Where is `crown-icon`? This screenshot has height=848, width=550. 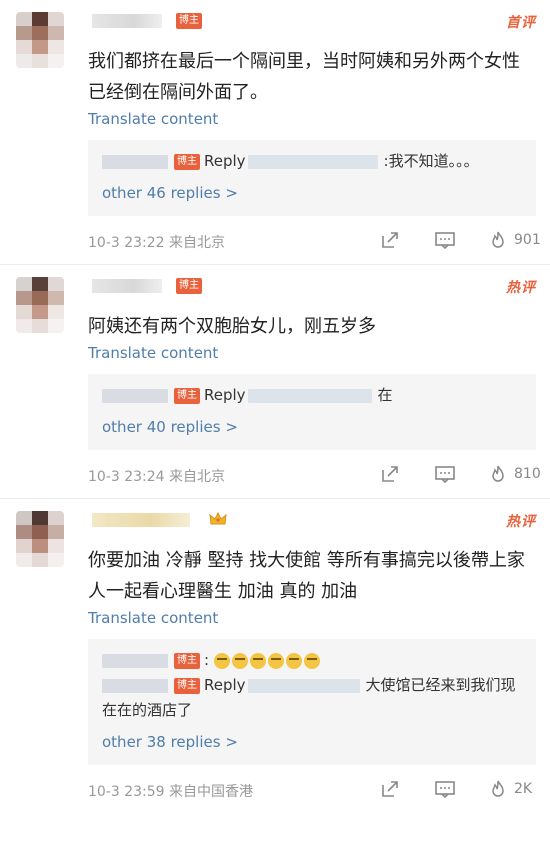 crown-icon is located at coordinates (218, 518).